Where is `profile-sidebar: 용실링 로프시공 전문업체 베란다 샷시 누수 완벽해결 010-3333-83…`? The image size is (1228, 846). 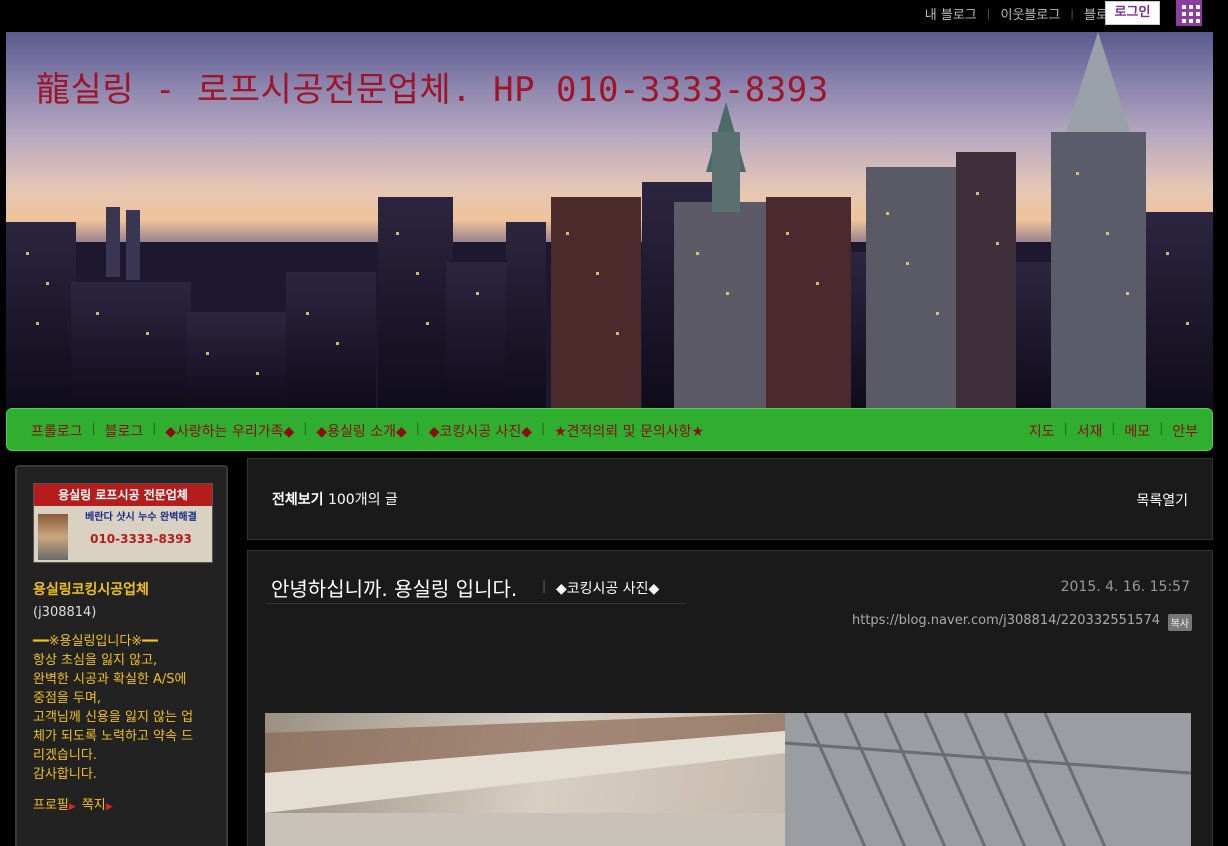 profile-sidebar: 용실링 로프시공 전문업체 베란다 샷시 누수 완벽해결 010-3333-83… is located at coordinates (121, 655).